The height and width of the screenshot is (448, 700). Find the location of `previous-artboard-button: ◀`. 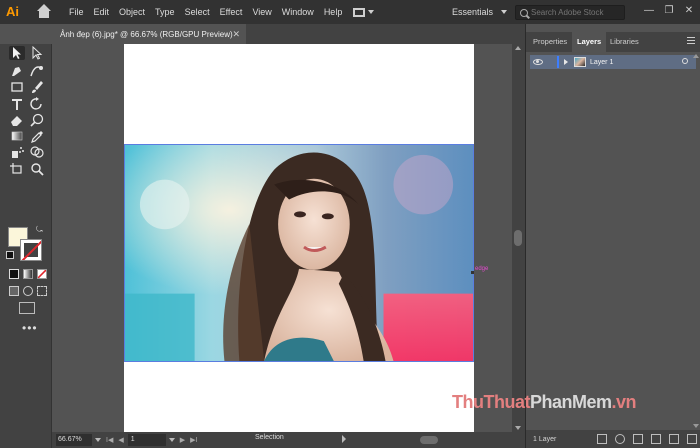

previous-artboard-button: ◀ is located at coordinates (120, 440).